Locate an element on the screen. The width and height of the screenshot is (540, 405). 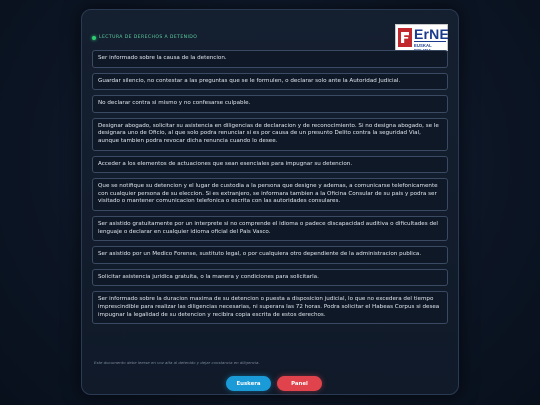
logo-name: ErNE is located at coordinates (432, 34).